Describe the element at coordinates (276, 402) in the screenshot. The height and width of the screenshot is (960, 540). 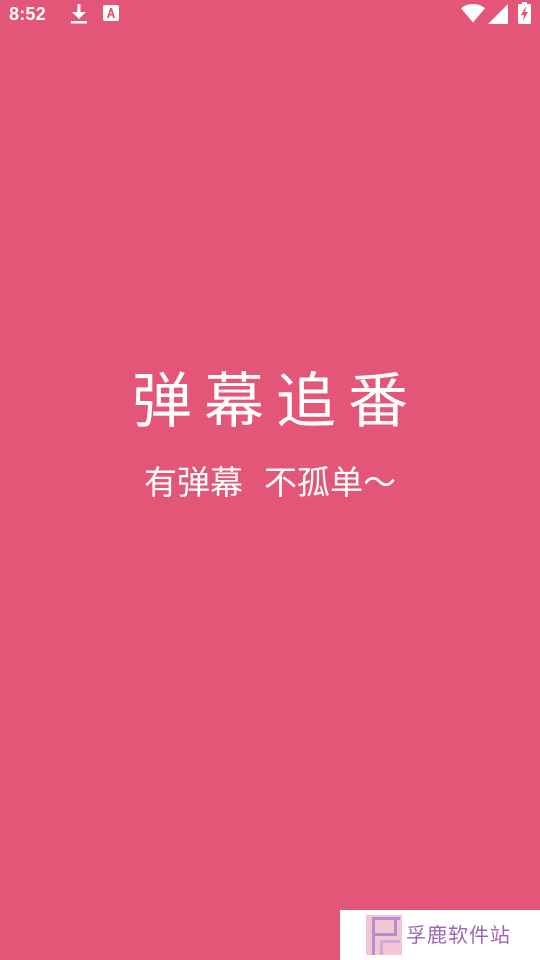
I see `splash-title: 弹幕追番` at that location.